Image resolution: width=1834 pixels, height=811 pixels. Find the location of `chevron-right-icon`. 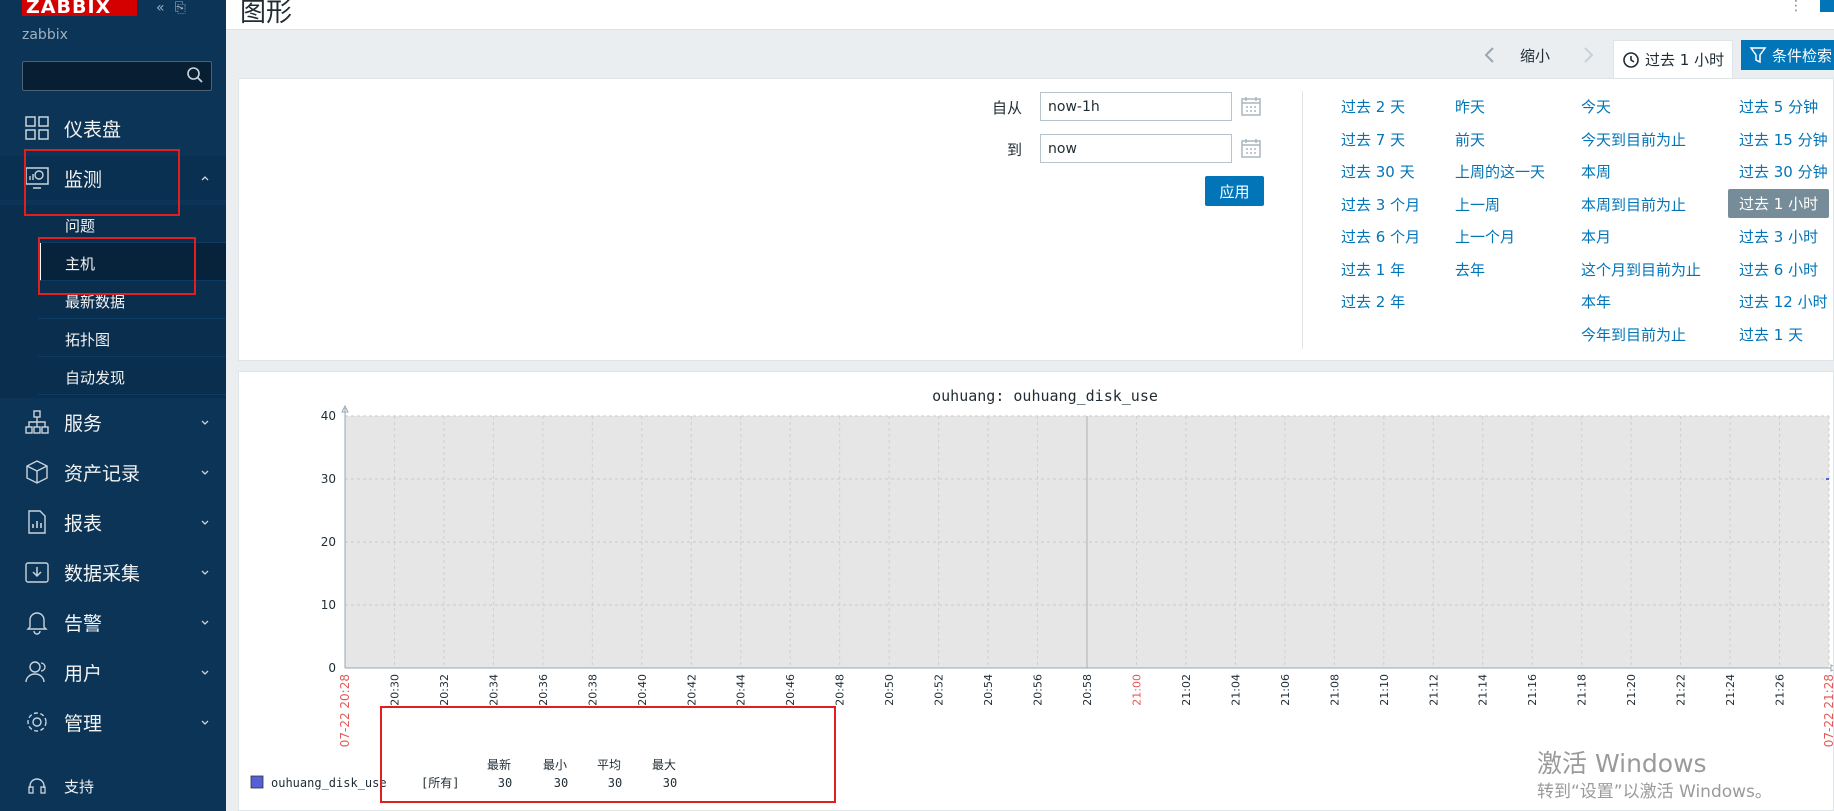

chevron-right-icon is located at coordinates (1588, 55).